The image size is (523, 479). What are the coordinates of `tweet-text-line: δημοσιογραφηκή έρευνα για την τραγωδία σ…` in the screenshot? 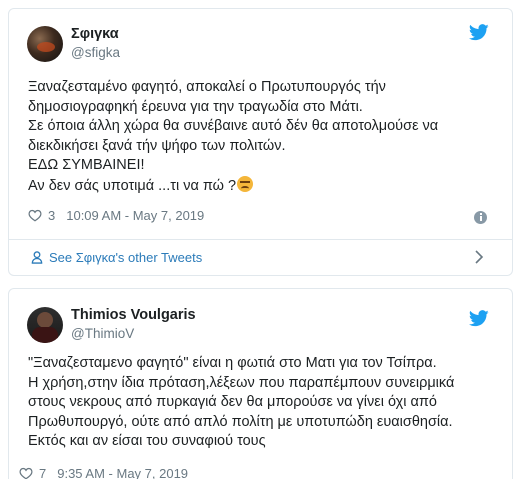 It's located at (195, 106).